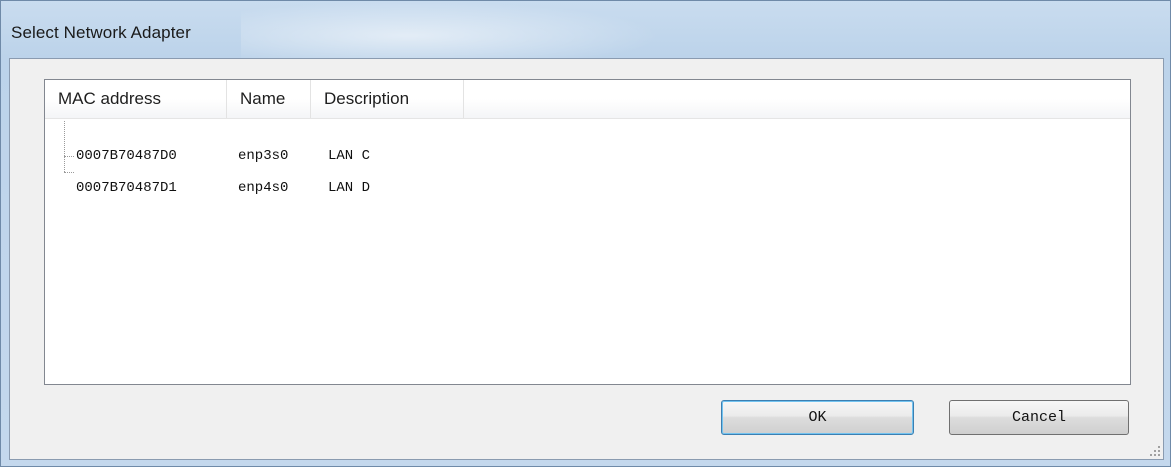 Image resolution: width=1171 pixels, height=467 pixels. What do you see at coordinates (1155, 451) in the screenshot?
I see `size-grip-icon` at bounding box center [1155, 451].